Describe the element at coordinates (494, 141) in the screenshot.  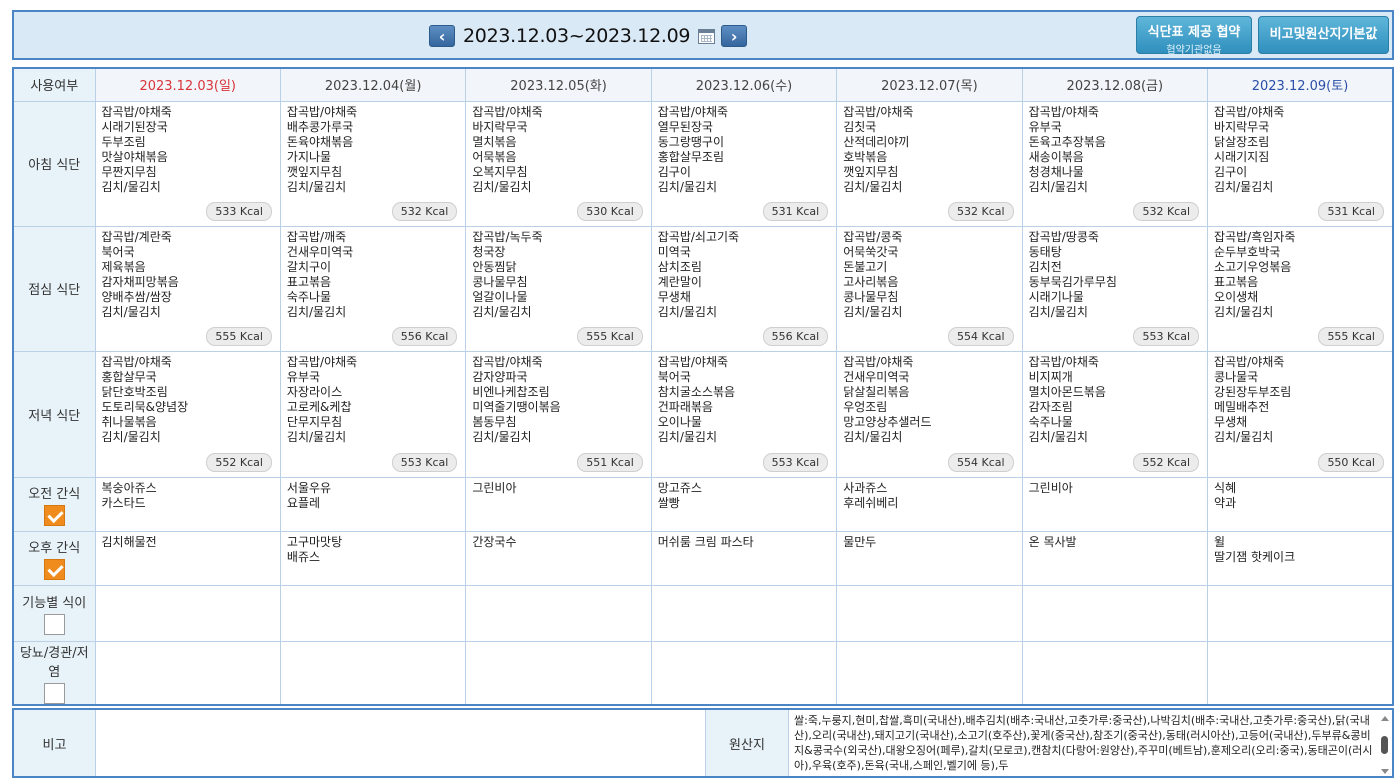
I see `menu-item: 멸치볶음` at that location.